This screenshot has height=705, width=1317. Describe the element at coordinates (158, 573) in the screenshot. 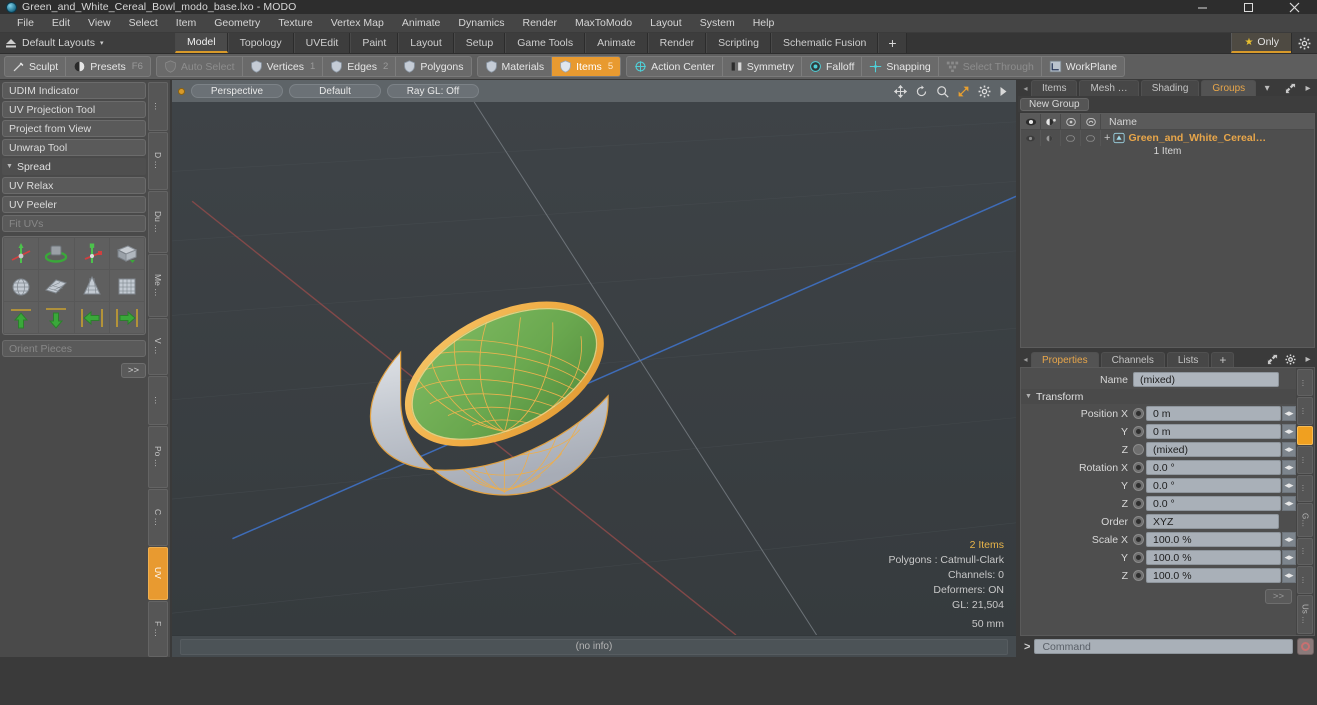

I see `left-vtab-uv: UV` at that location.